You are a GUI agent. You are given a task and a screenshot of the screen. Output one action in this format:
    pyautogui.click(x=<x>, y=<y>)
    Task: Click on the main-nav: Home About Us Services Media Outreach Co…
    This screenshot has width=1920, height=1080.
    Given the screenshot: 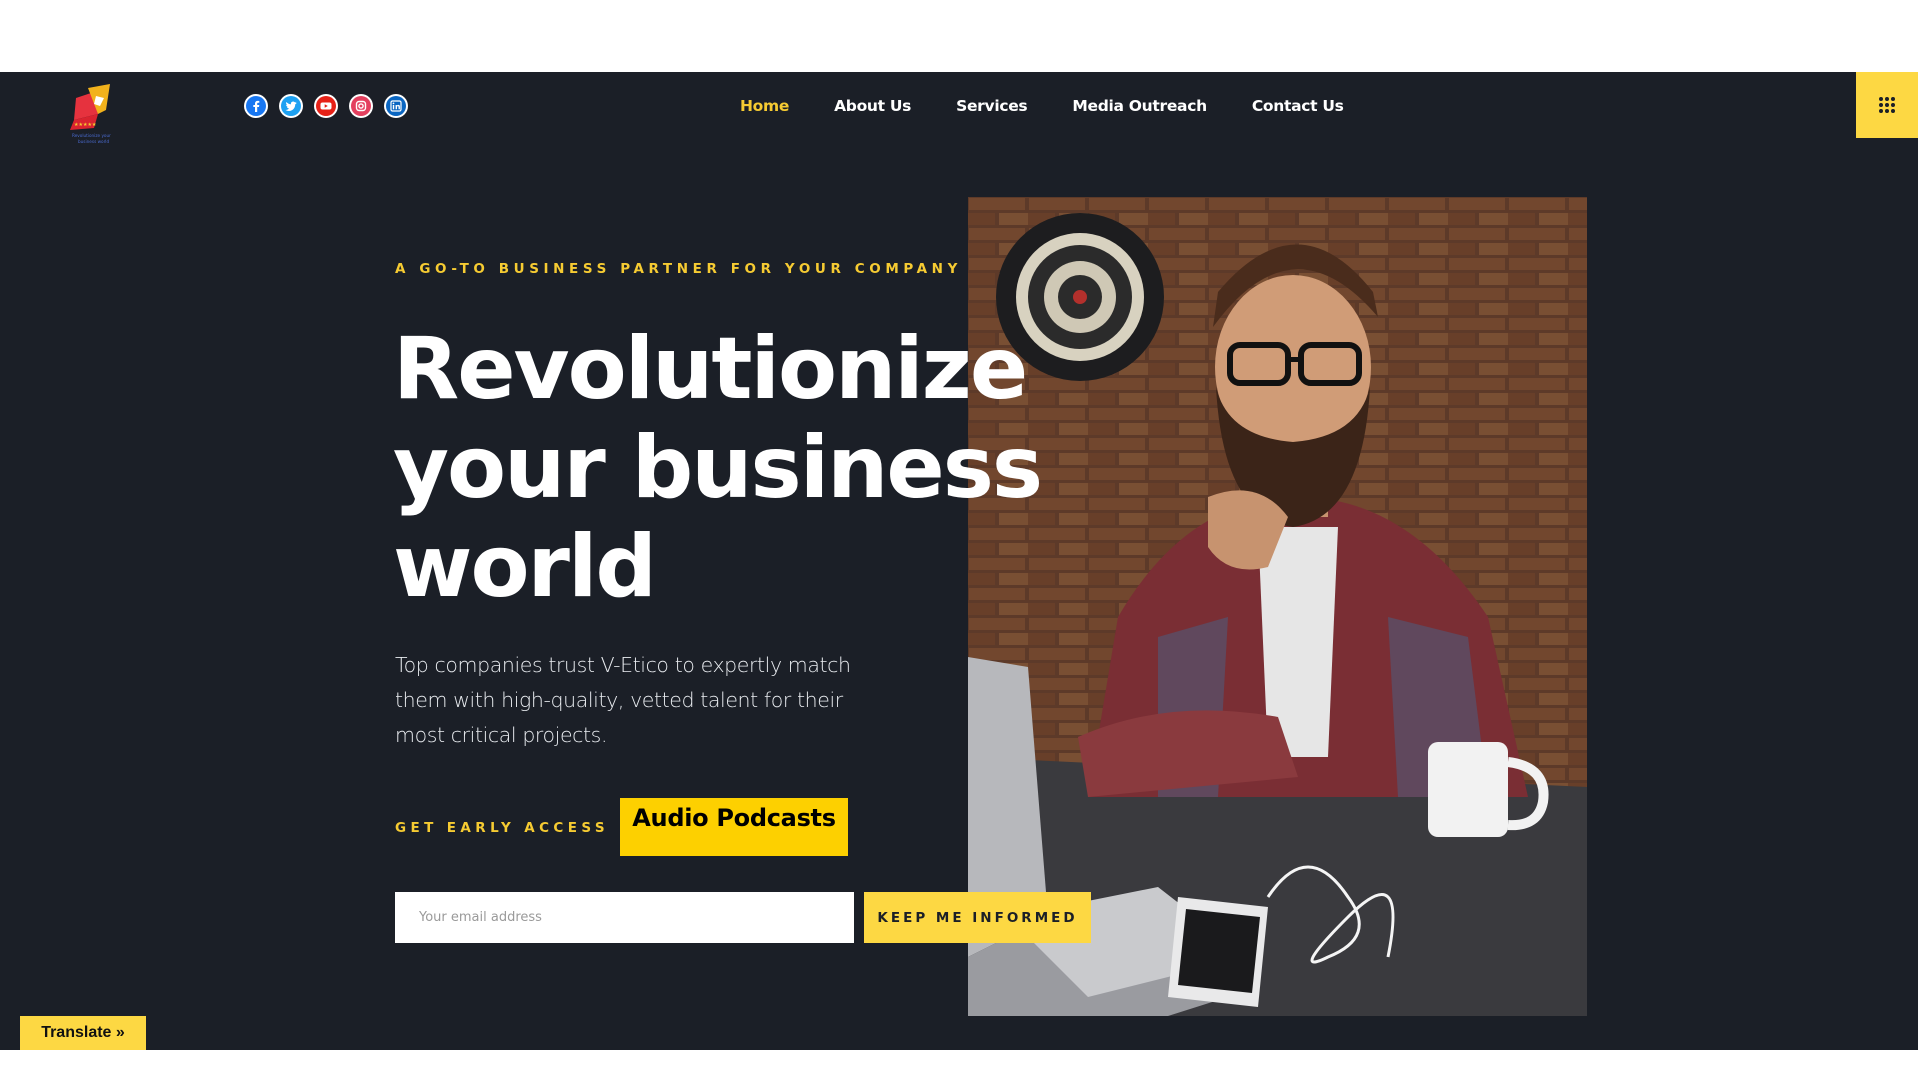 What is the action you would take?
    pyautogui.click(x=1042, y=106)
    